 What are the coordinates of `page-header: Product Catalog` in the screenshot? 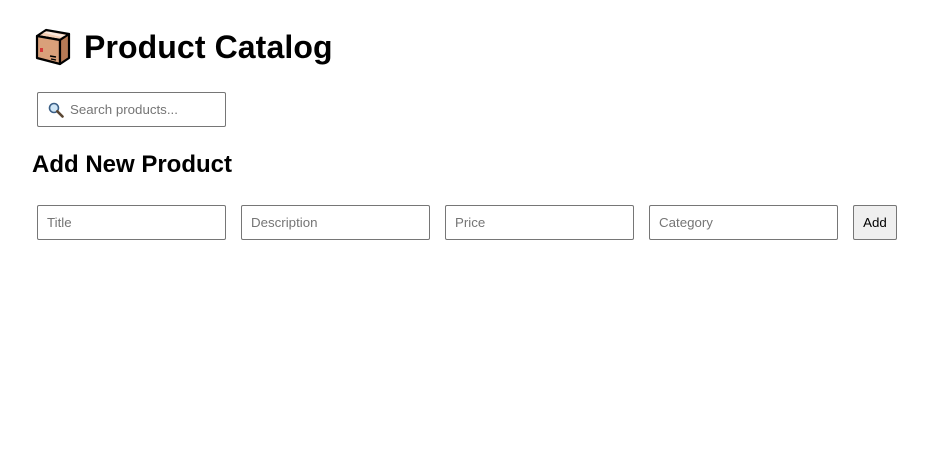 It's located at (183, 47).